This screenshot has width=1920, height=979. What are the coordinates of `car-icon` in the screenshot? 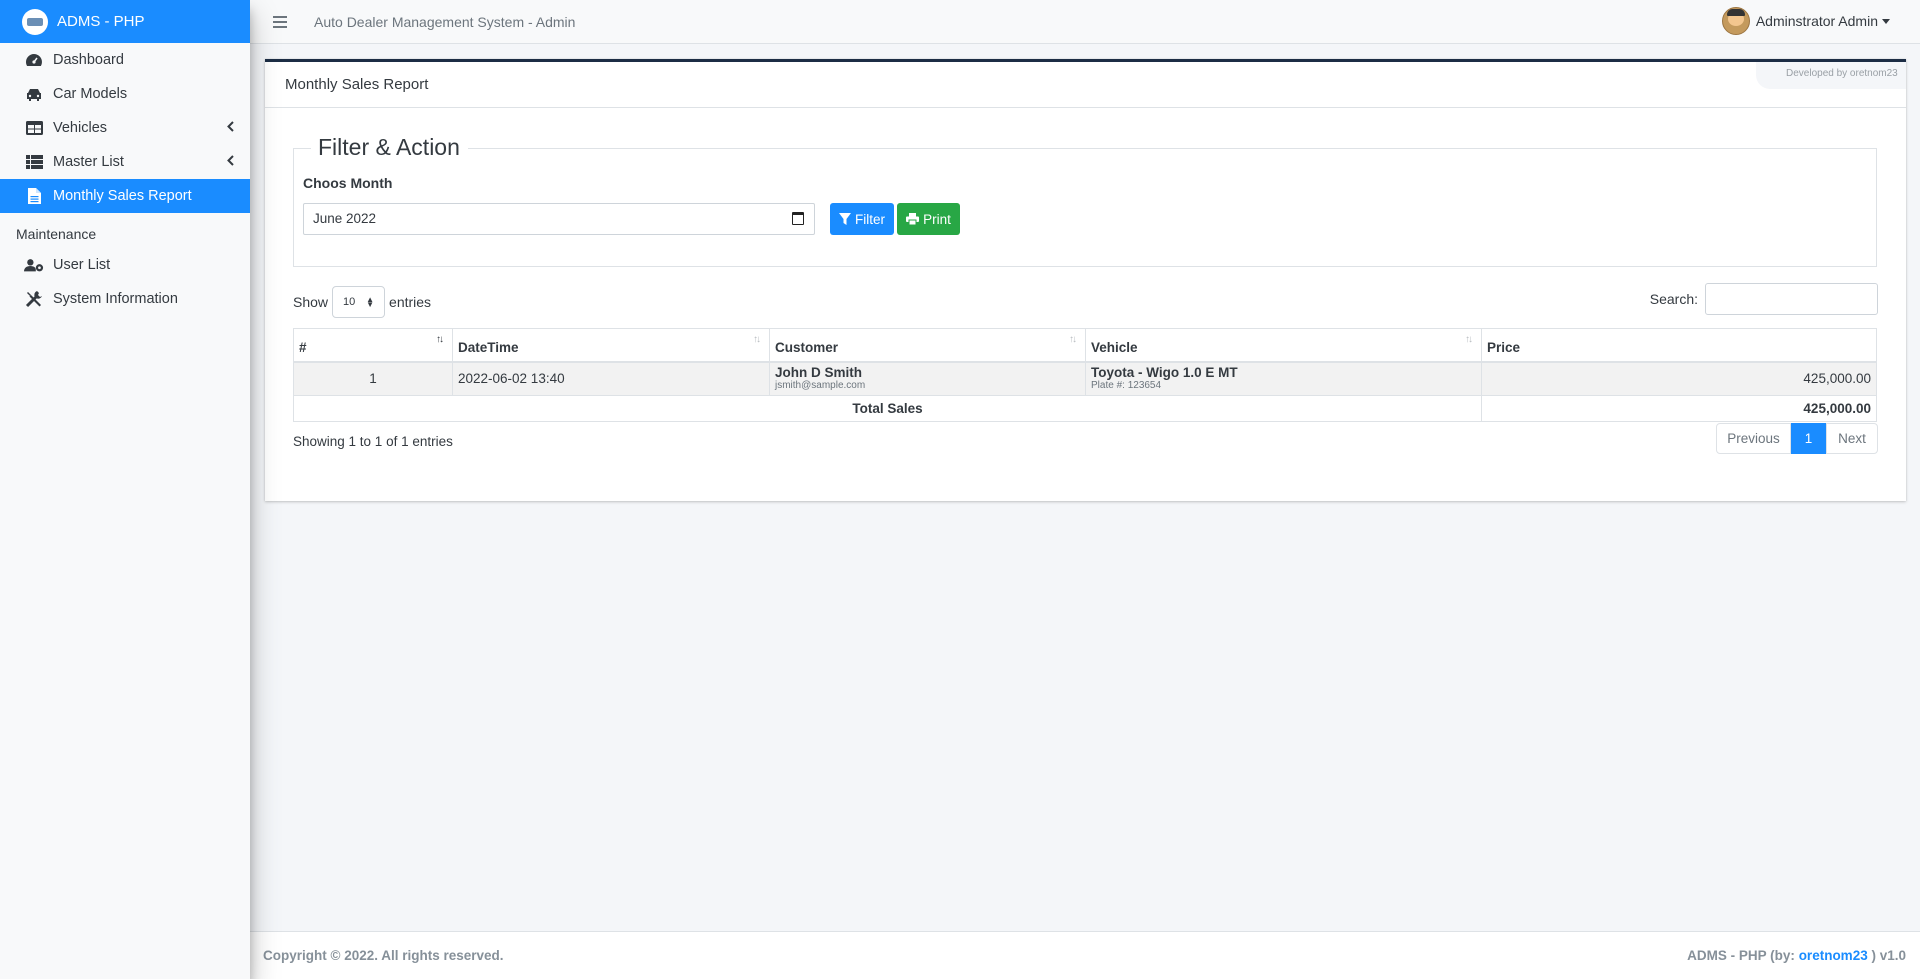 It's located at (34, 94).